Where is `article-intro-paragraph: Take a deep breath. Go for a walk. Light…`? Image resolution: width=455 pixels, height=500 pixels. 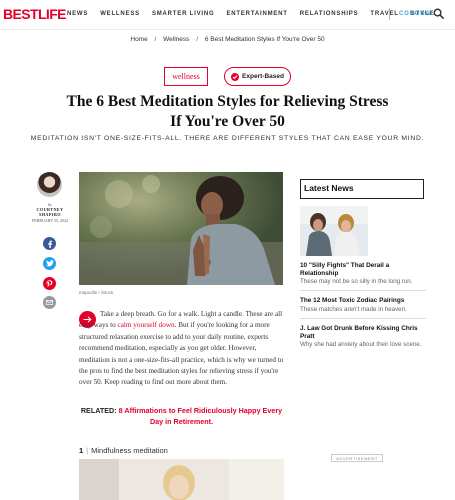
article-intro-paragraph: Take a deep breath. Go for a walk. Light… is located at coordinates (181, 349).